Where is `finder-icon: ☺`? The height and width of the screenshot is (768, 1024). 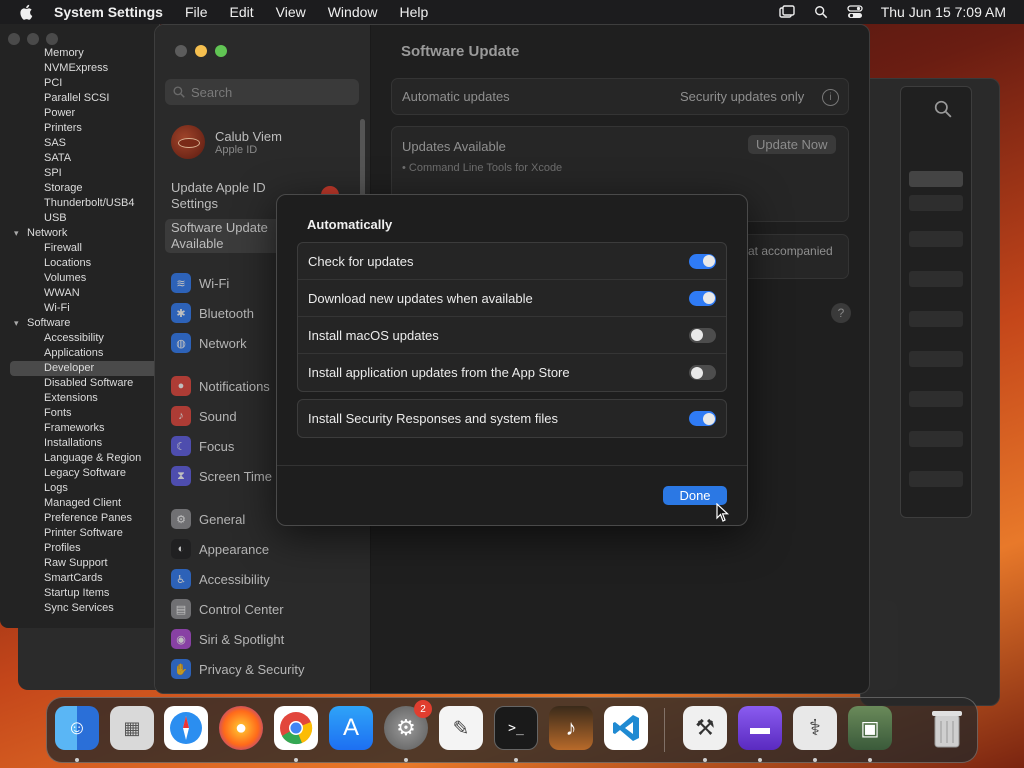
finder-icon: ☺ is located at coordinates (77, 728).